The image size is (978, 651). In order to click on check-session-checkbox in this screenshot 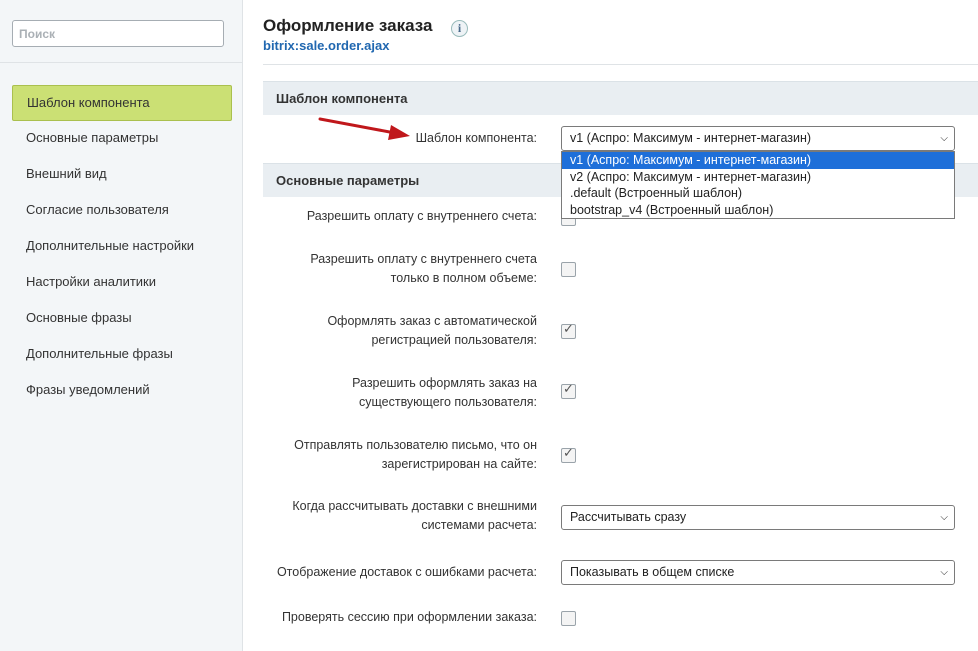, I will do `click(568, 618)`.